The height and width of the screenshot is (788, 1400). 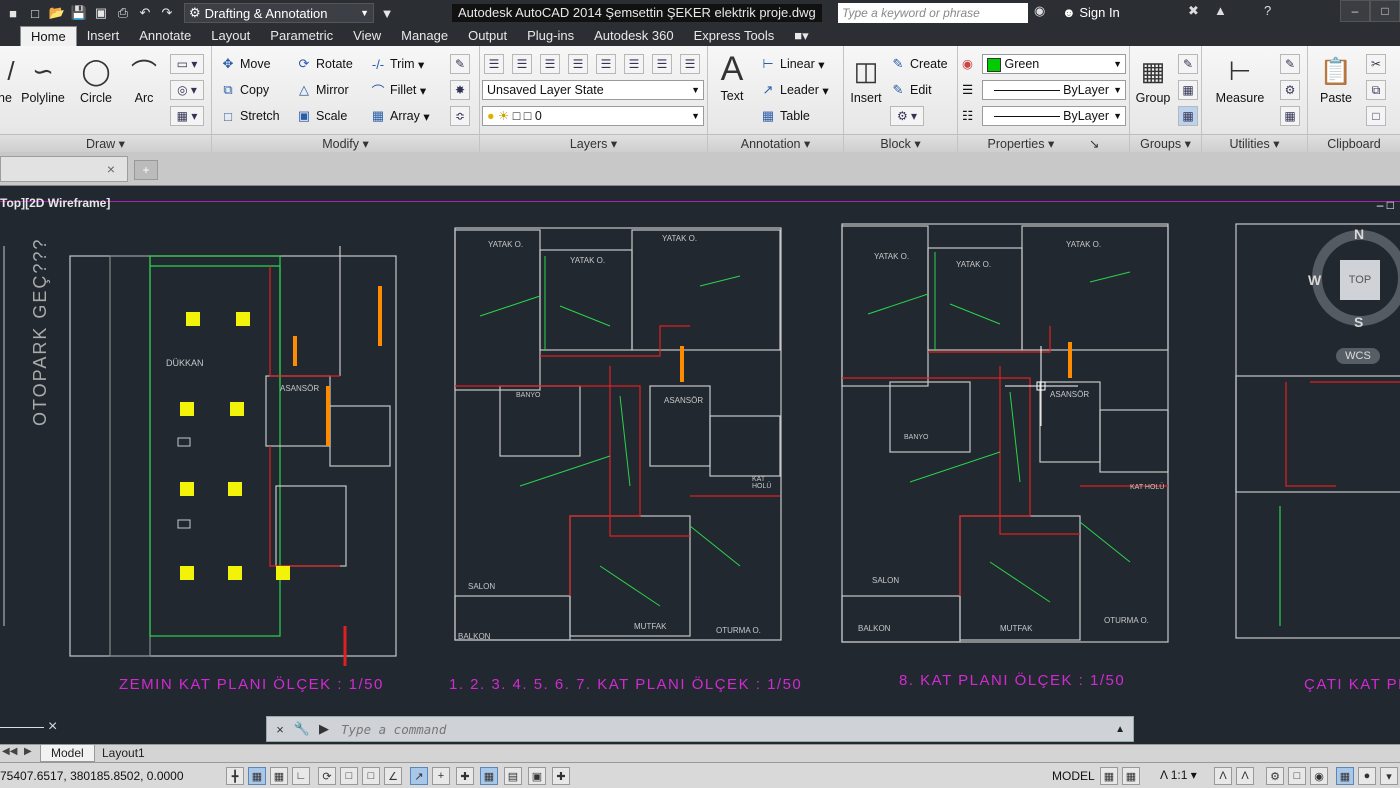 I want to click on explode-icon: ✸, so click(x=460, y=90).